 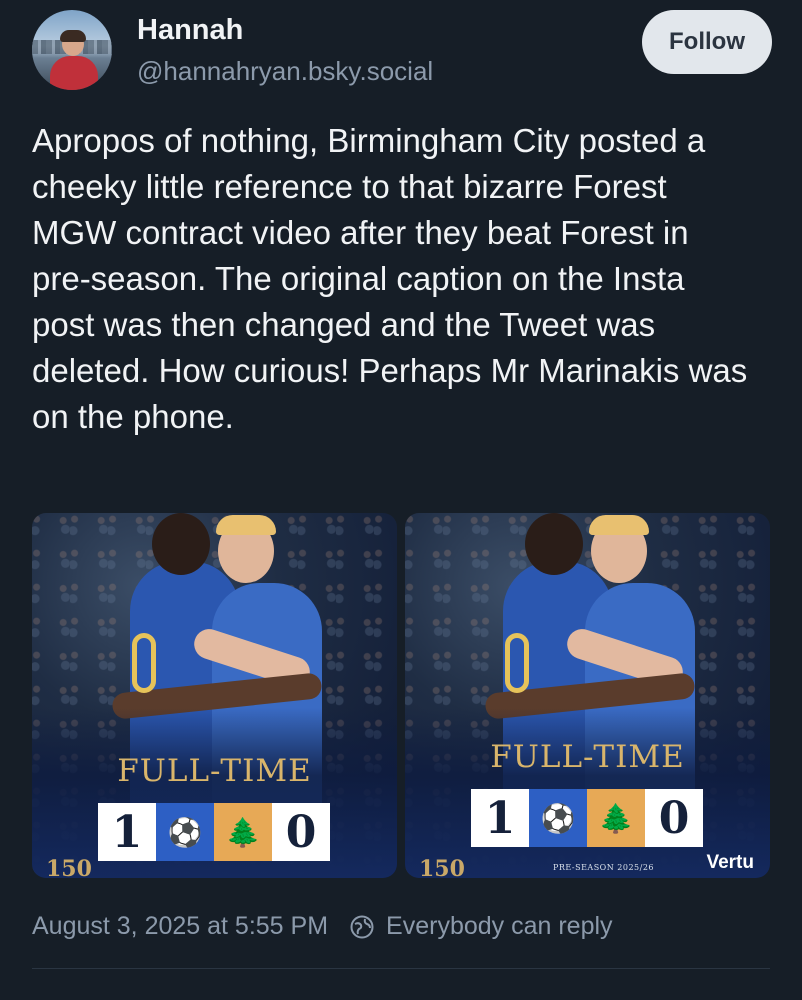 What do you see at coordinates (72, 50) in the screenshot?
I see `avatar` at bounding box center [72, 50].